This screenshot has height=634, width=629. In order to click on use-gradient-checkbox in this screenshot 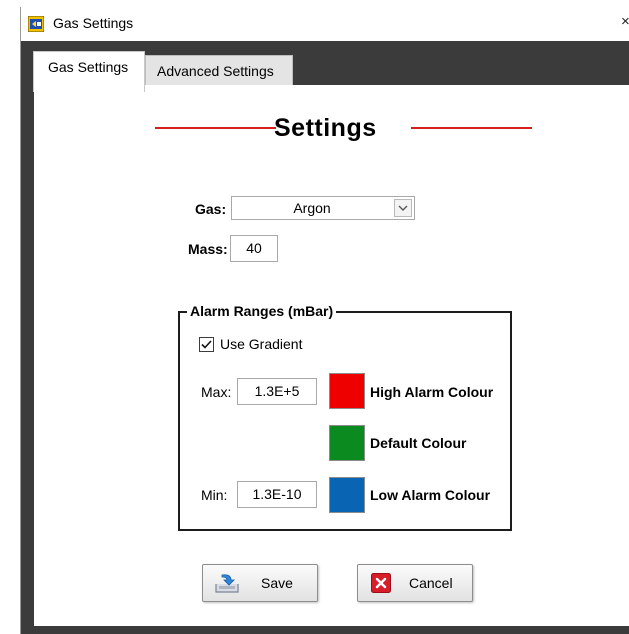, I will do `click(206, 344)`.